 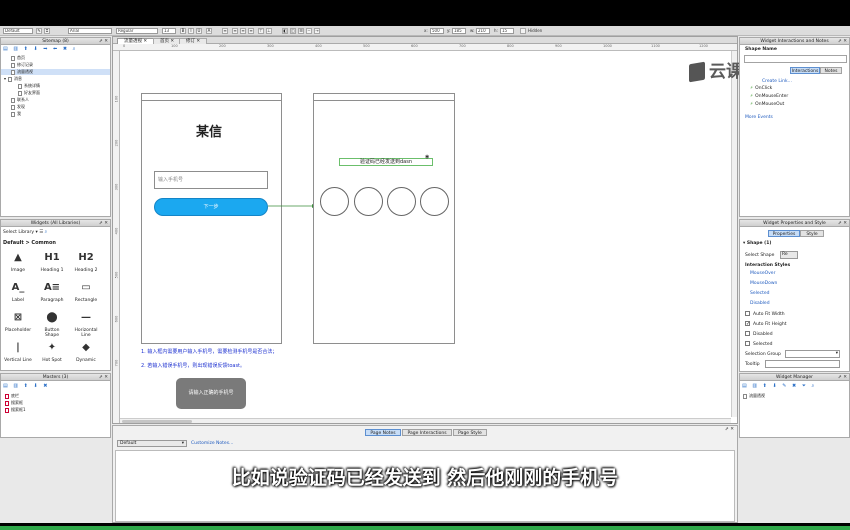 I want to click on edit-icon: ✎, so click(x=785, y=386).